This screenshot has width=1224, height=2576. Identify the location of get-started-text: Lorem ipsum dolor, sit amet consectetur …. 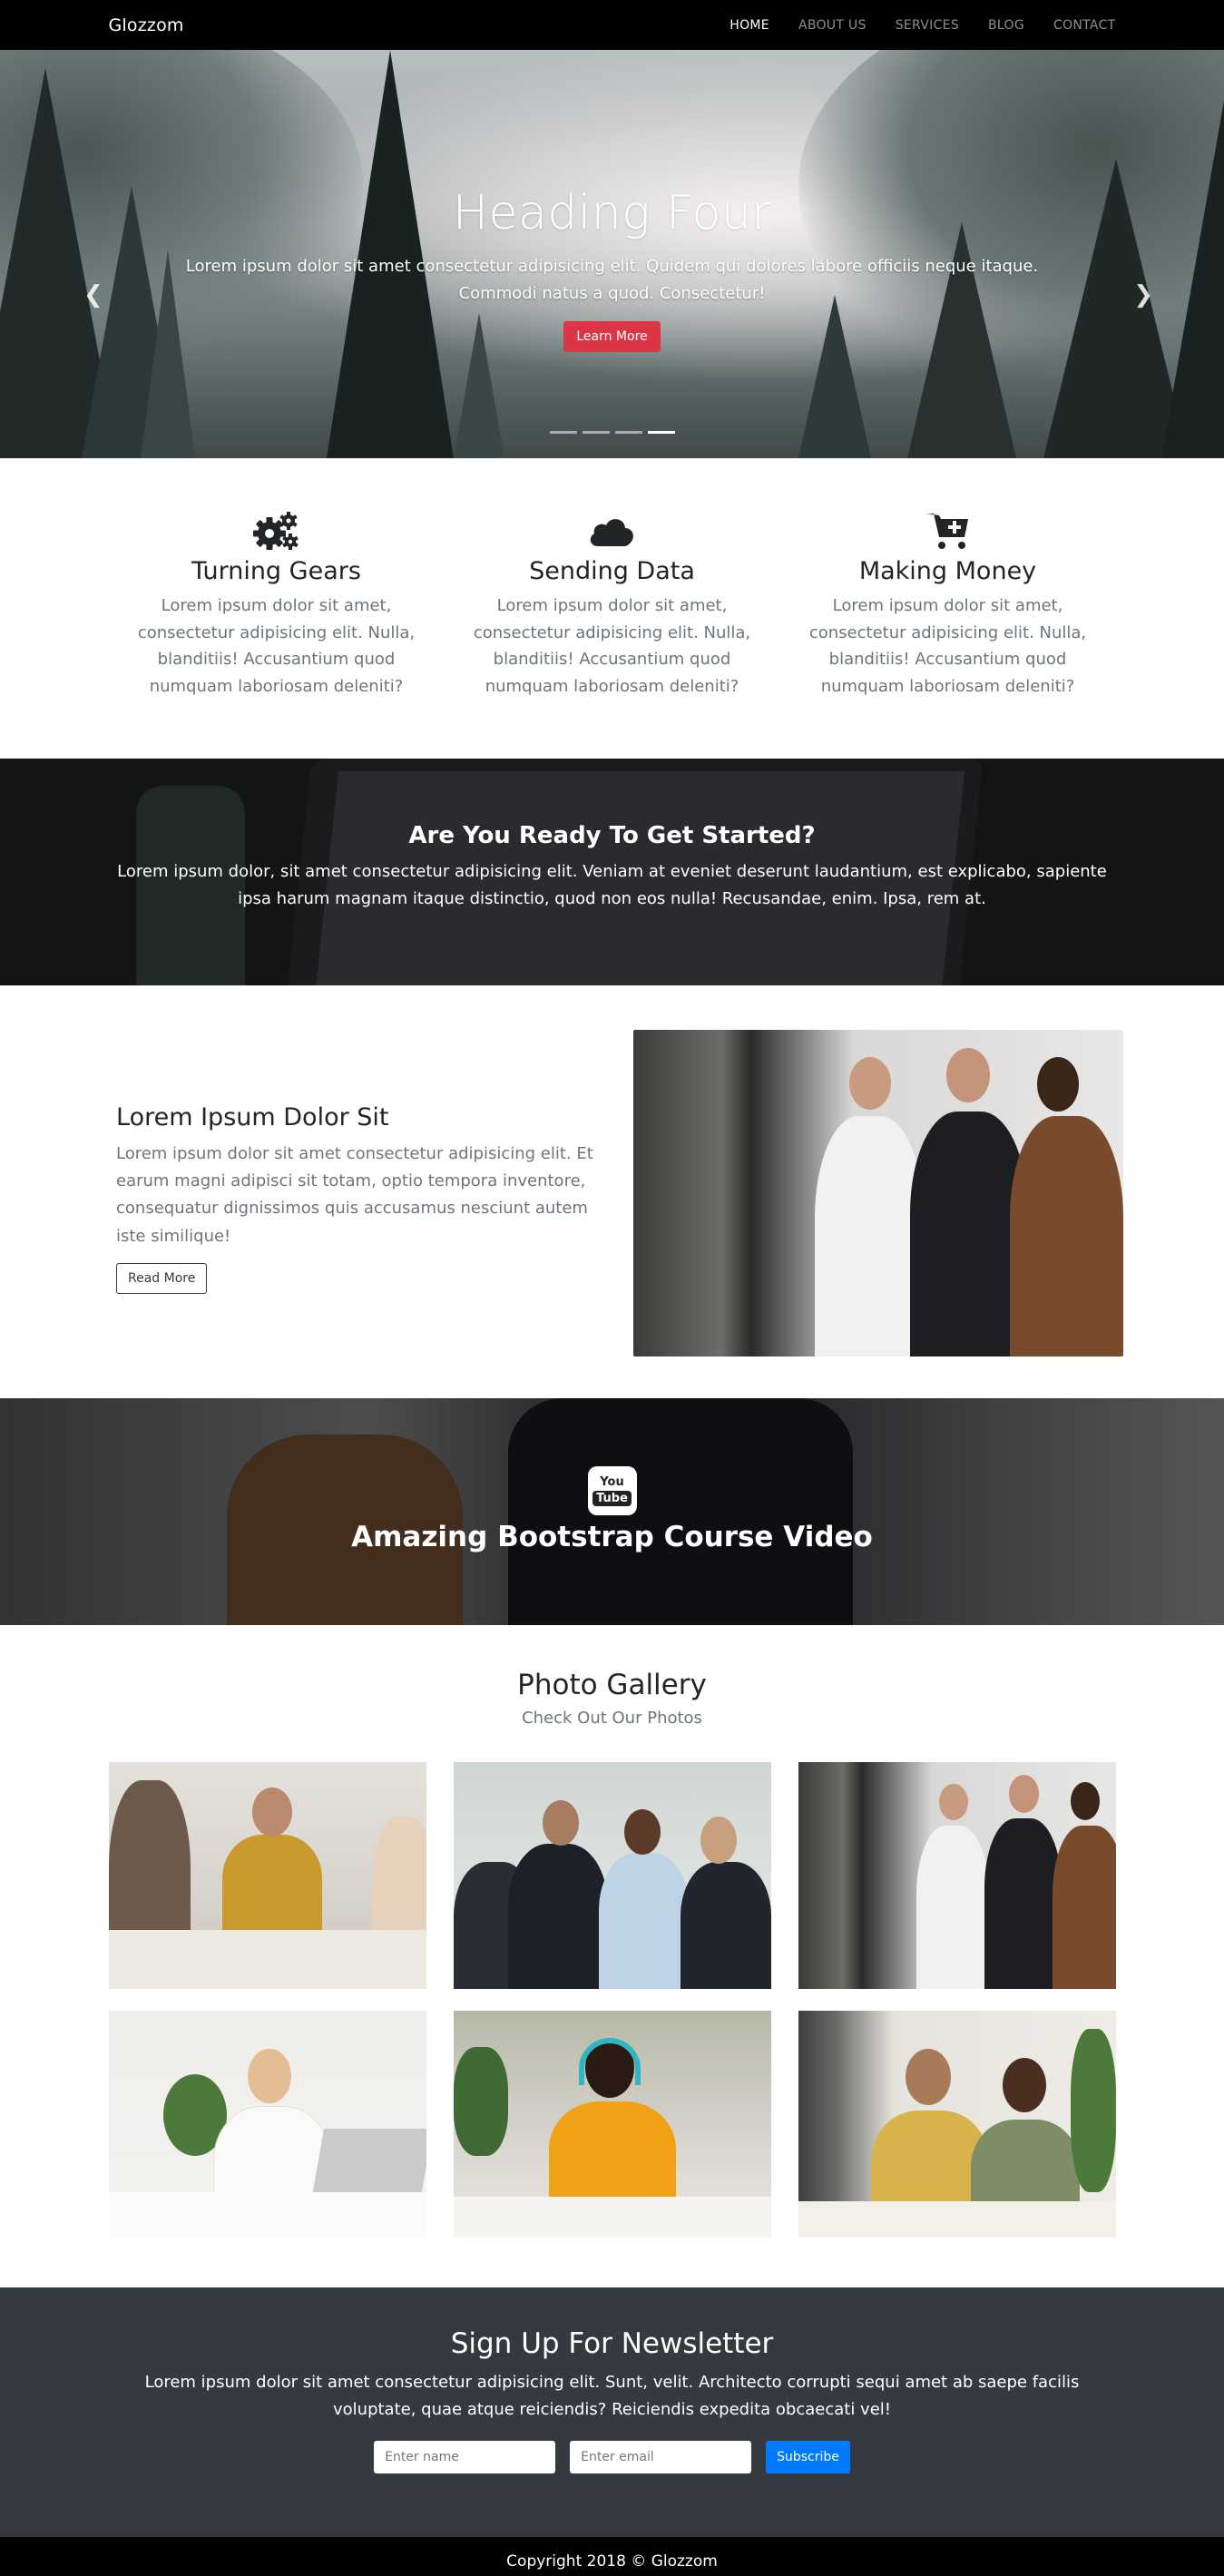
(612, 885).